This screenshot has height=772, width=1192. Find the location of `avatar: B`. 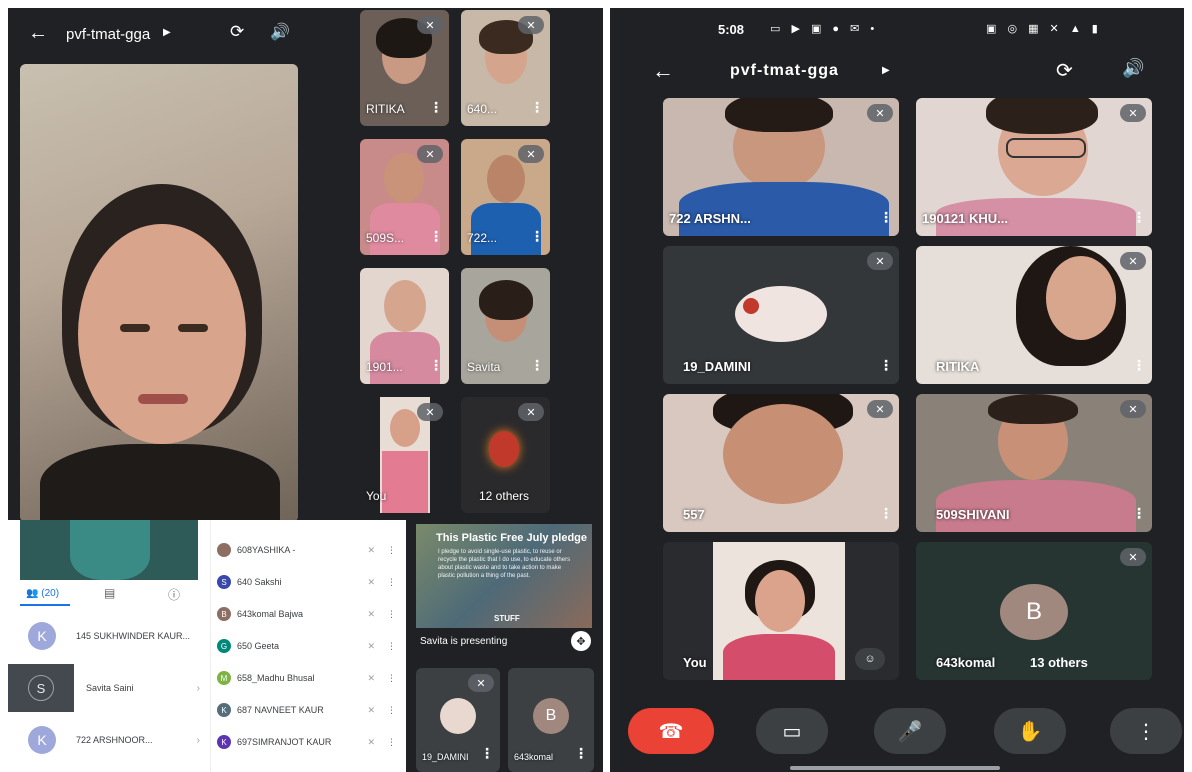

avatar: B is located at coordinates (1034, 612).